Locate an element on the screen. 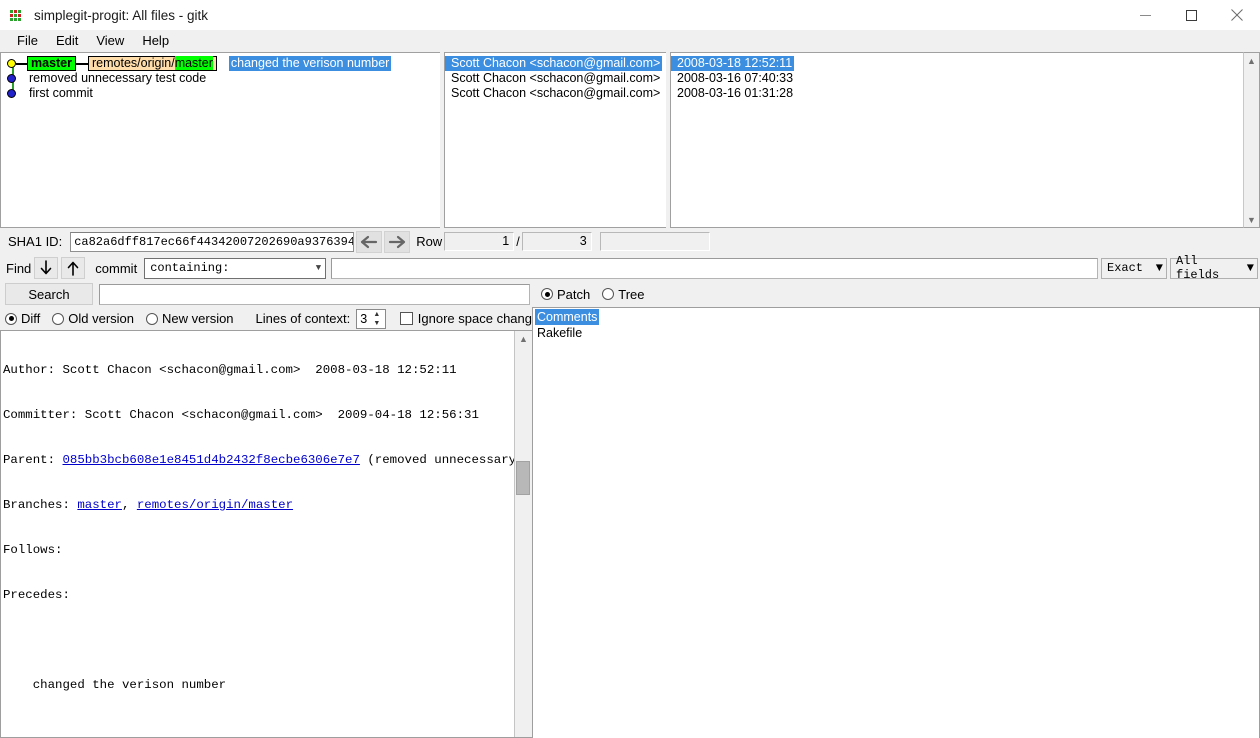 The width and height of the screenshot is (1260, 738). search-toolbar: Search is located at coordinates (266, 294).